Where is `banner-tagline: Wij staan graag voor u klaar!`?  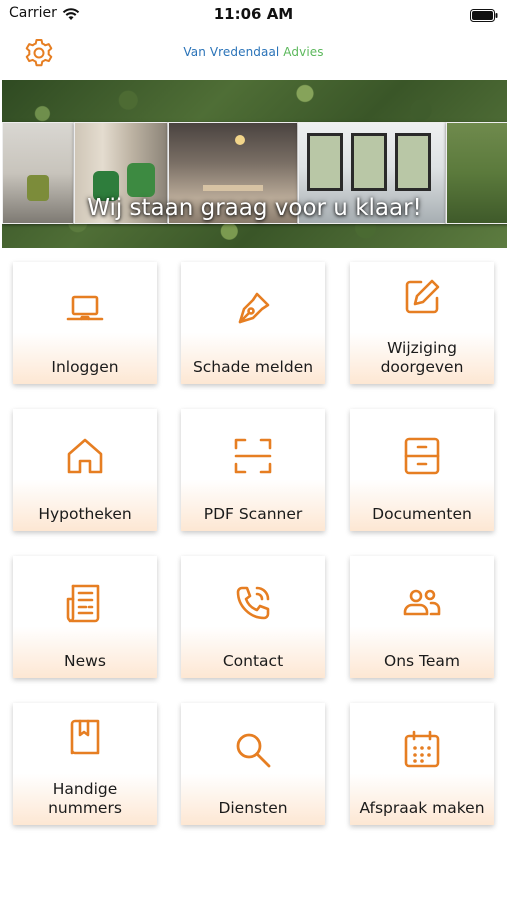
banner-tagline: Wij staan graag voor u klaar! is located at coordinates (254, 208).